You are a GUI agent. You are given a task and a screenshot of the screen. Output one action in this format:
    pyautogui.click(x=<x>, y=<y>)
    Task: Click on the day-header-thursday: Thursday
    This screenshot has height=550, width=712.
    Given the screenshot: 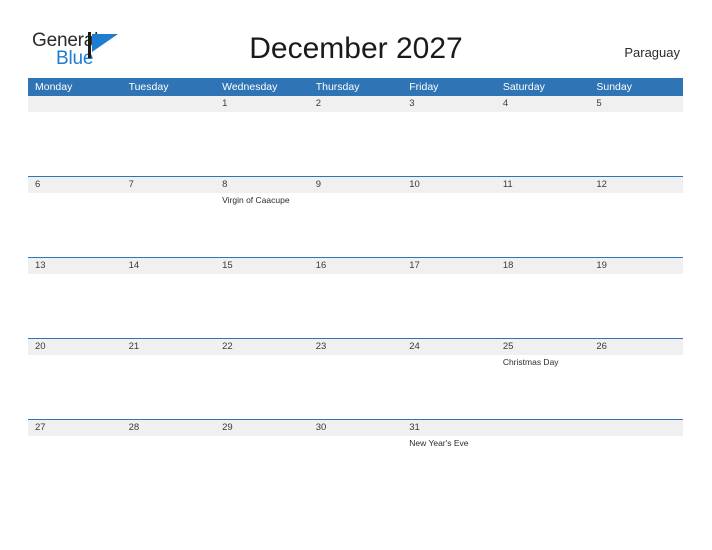 What is the action you would take?
    pyautogui.click(x=337, y=87)
    